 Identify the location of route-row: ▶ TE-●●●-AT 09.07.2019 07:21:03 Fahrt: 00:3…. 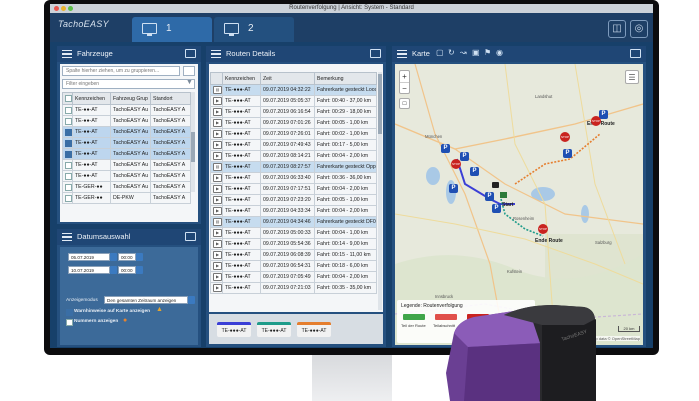
(293, 288).